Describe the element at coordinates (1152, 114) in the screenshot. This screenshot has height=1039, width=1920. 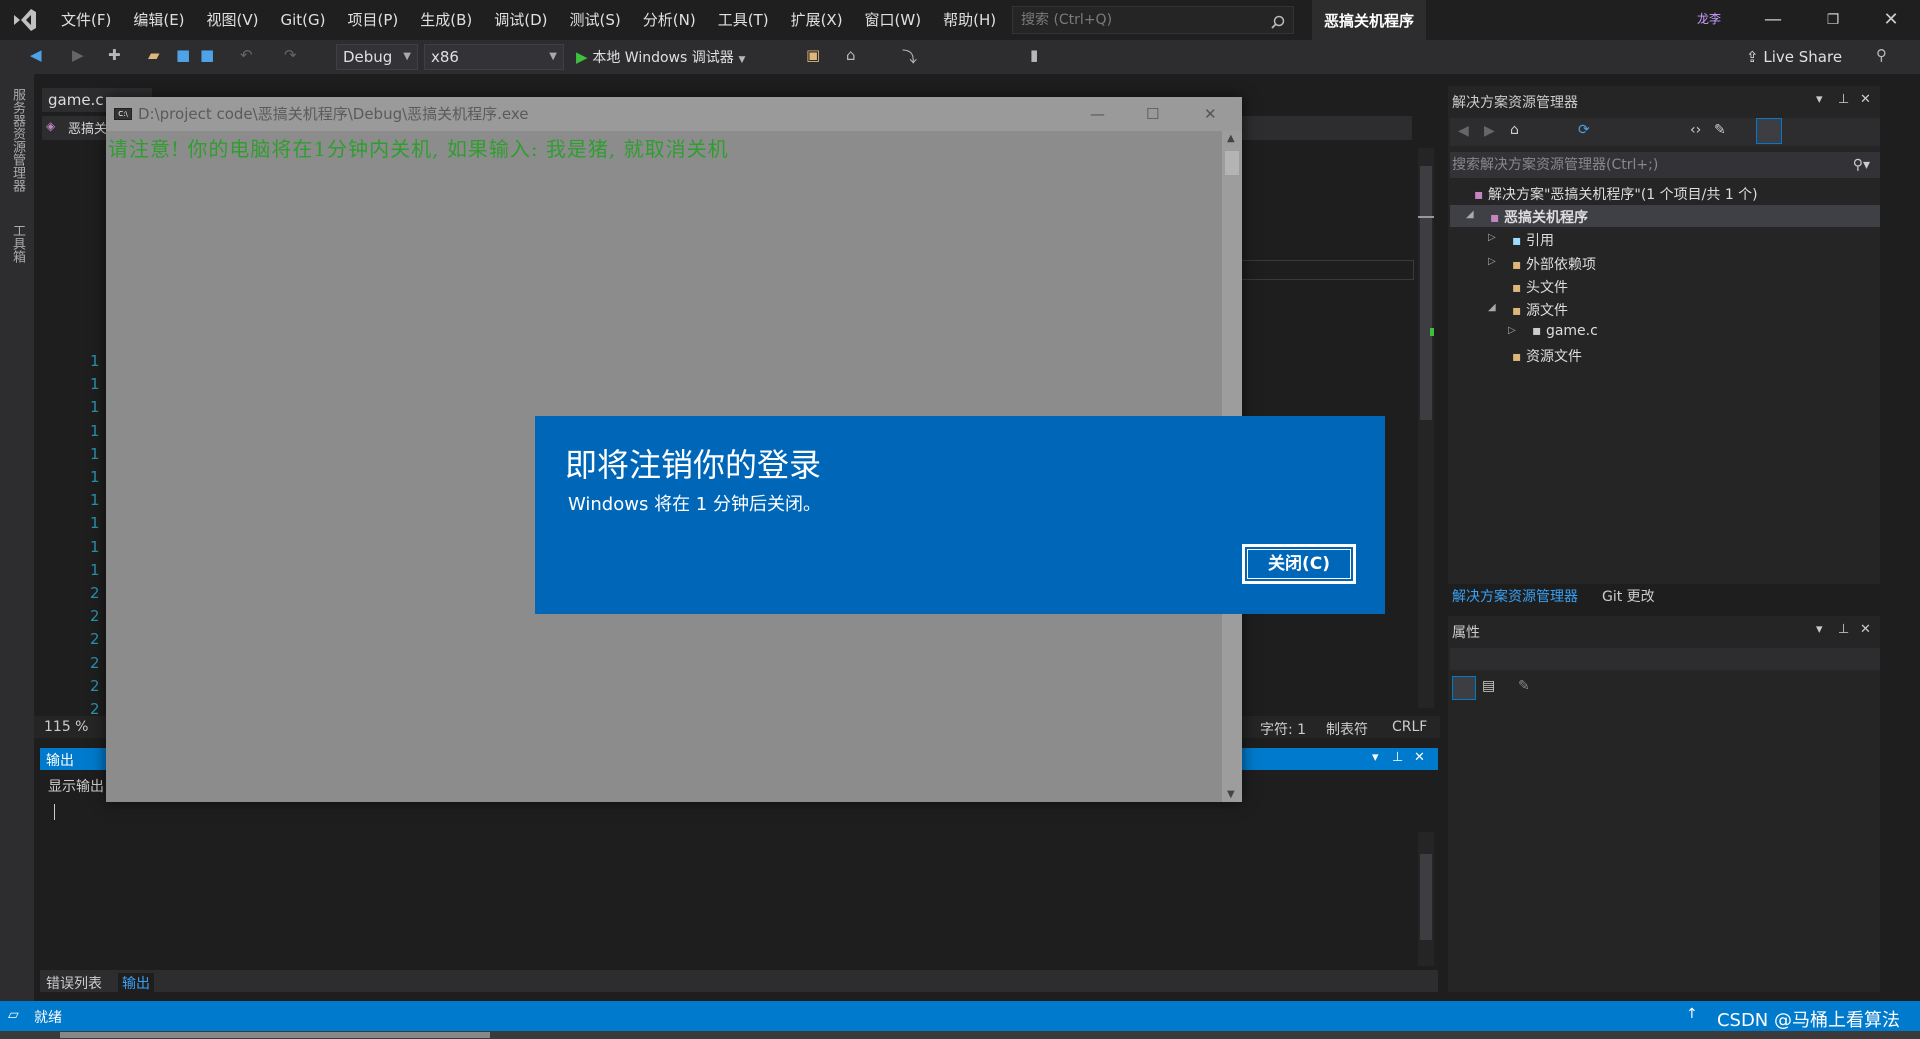
I see `maximize-icon: ☐` at that location.